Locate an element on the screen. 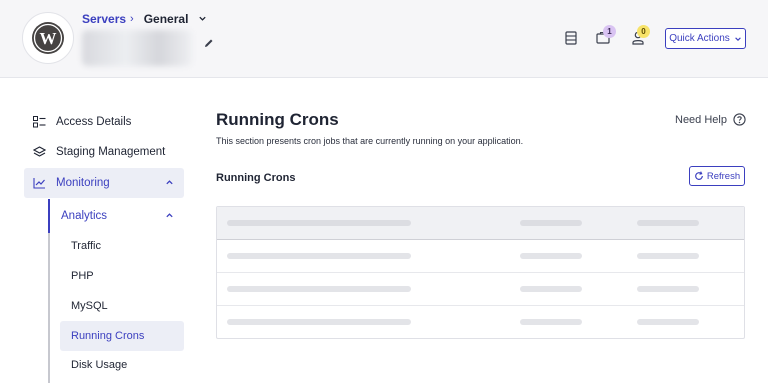 The height and width of the screenshot is (383, 768). question-circle-icon is located at coordinates (739, 119).